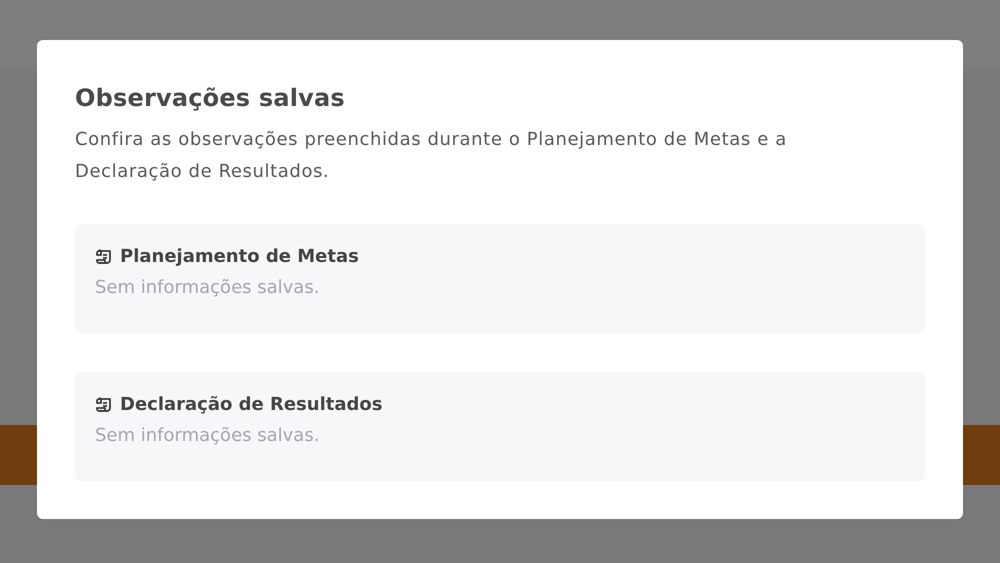  I want to click on section-title: Declaração de Resultados, so click(251, 404).